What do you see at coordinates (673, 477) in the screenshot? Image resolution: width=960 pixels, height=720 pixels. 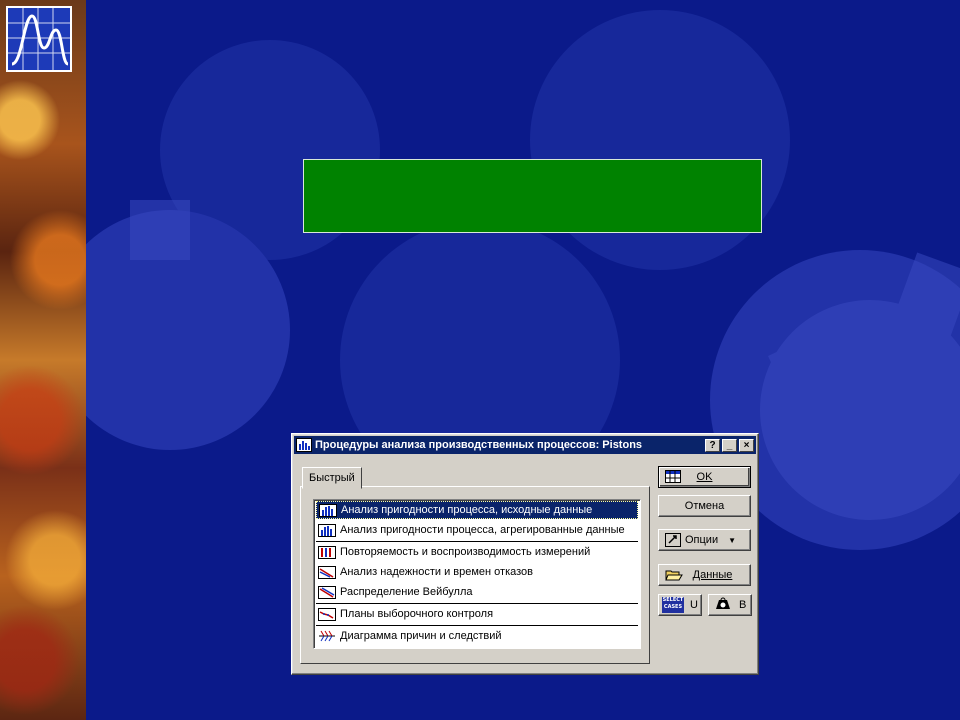 I see `spreadsheet-icon` at bounding box center [673, 477].